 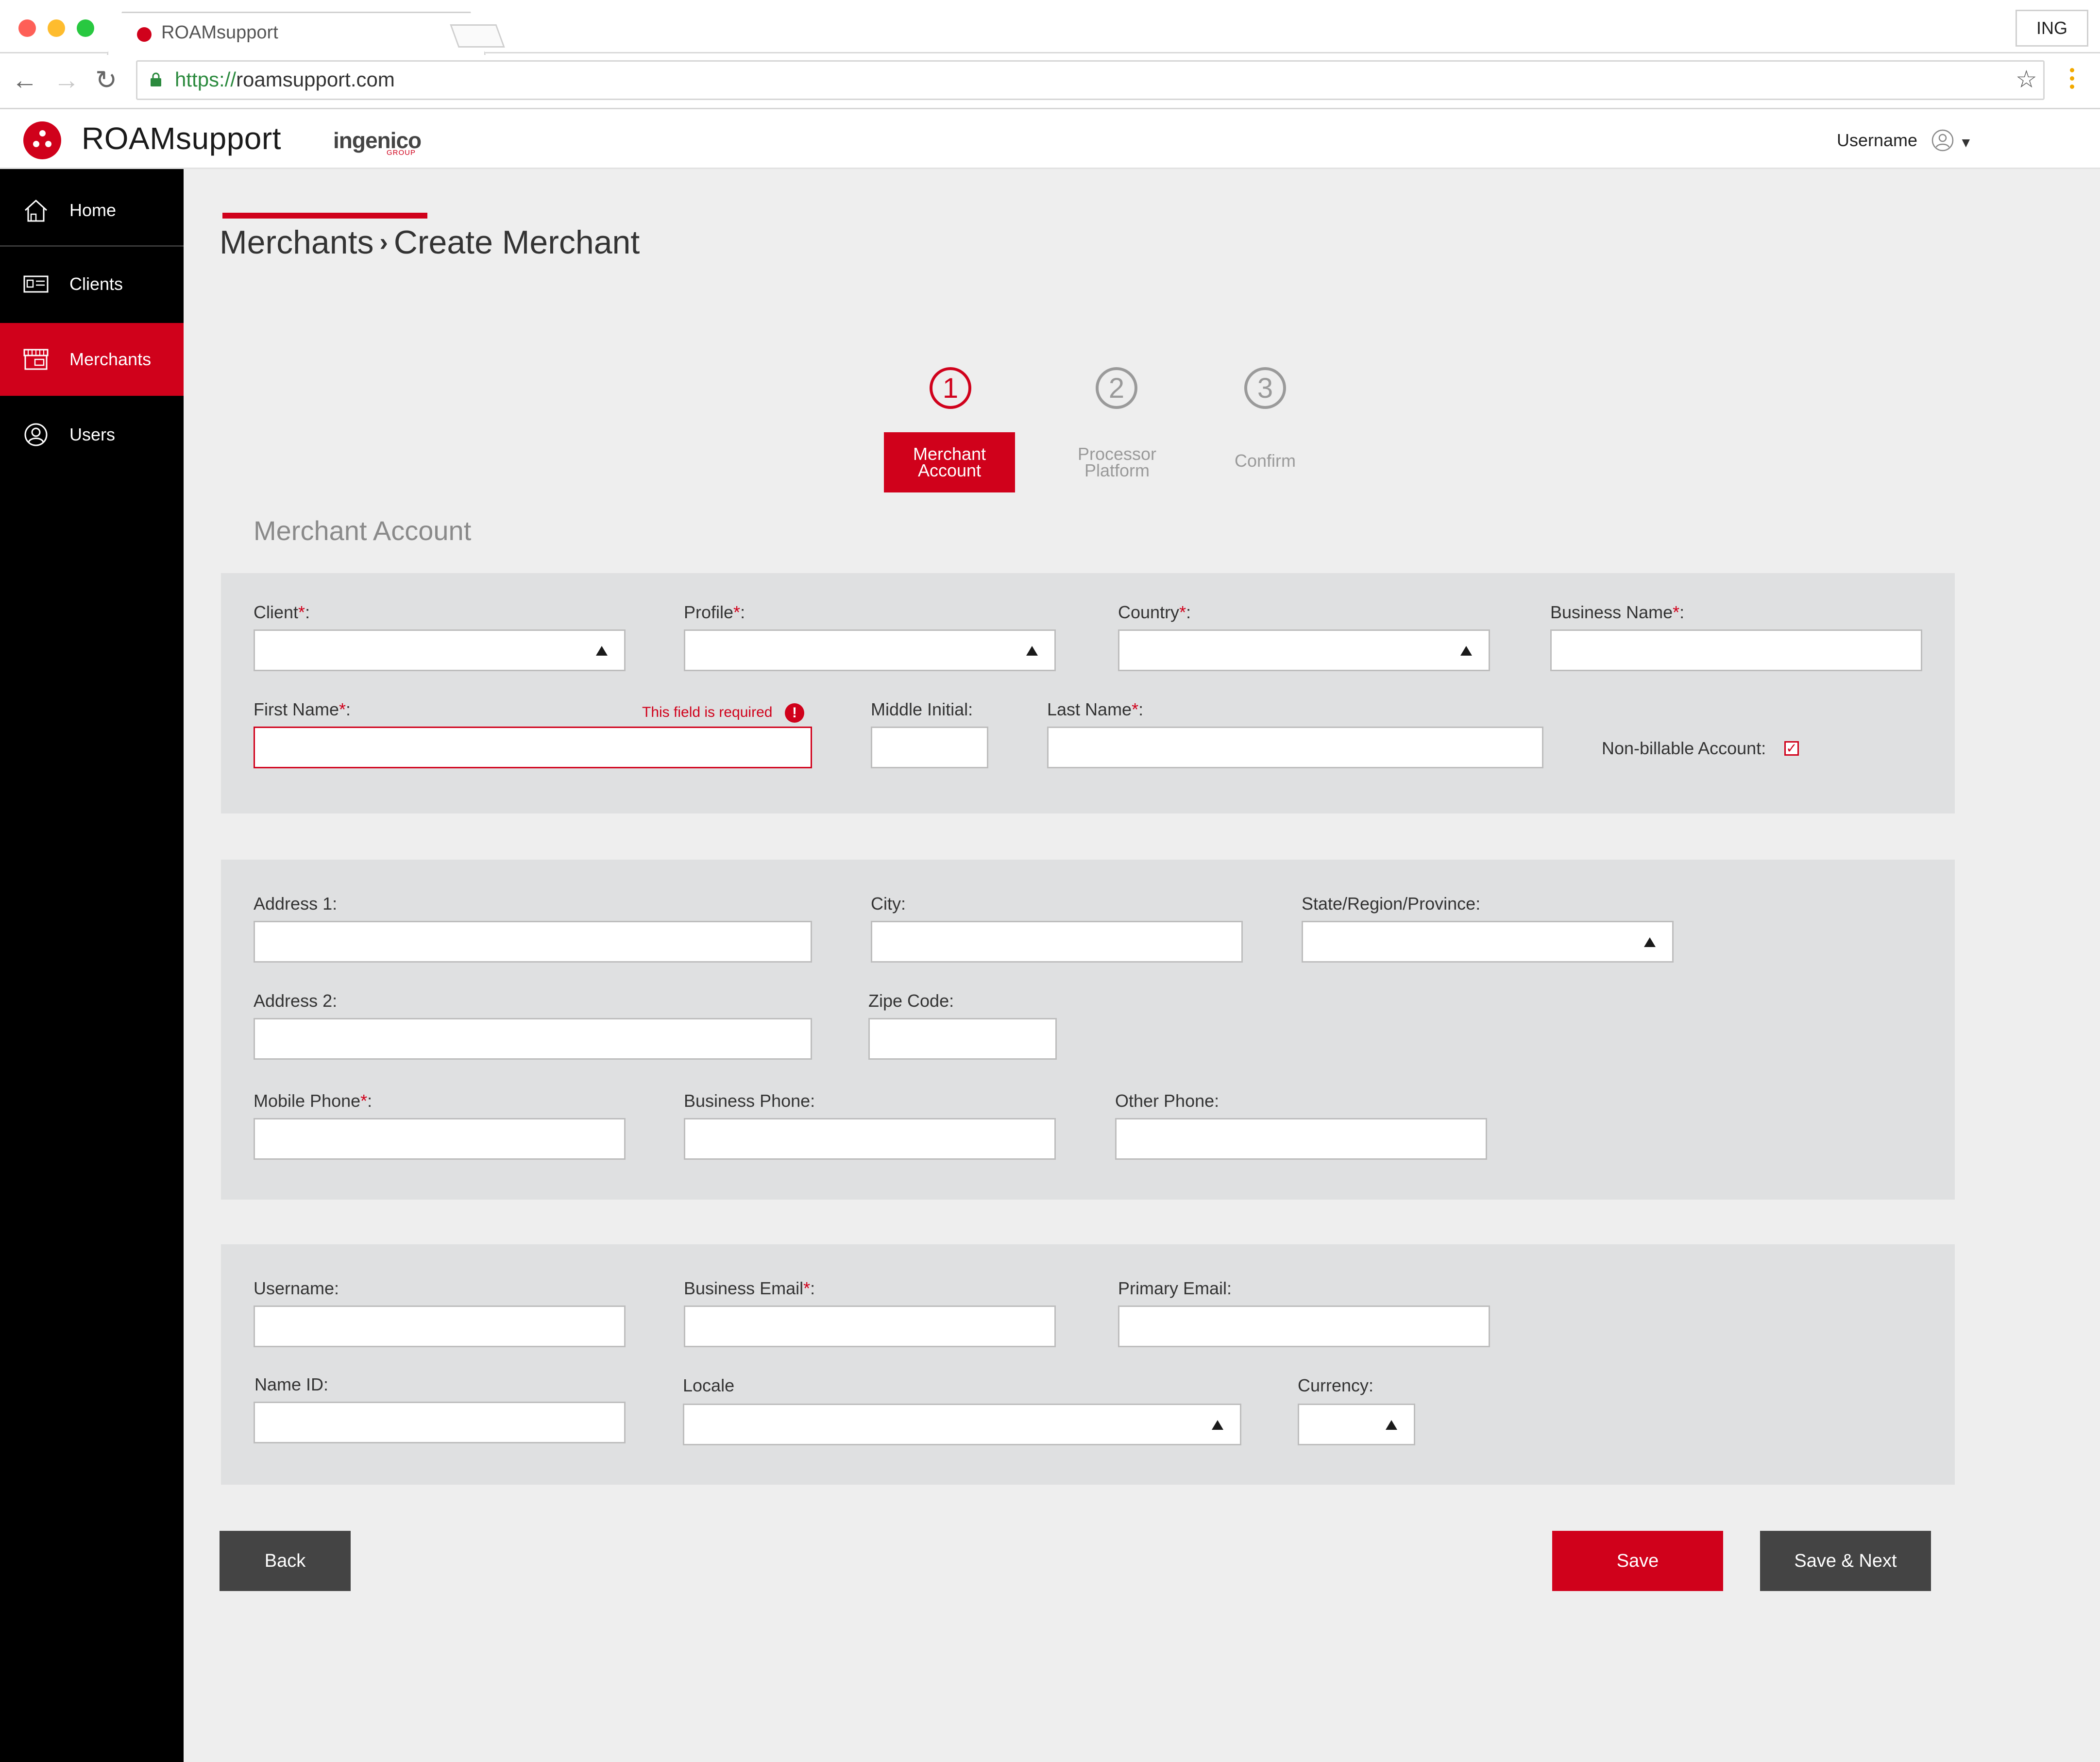 What do you see at coordinates (1167, 1101) in the screenshot?
I see `other-phone-label: Other Phone:` at bounding box center [1167, 1101].